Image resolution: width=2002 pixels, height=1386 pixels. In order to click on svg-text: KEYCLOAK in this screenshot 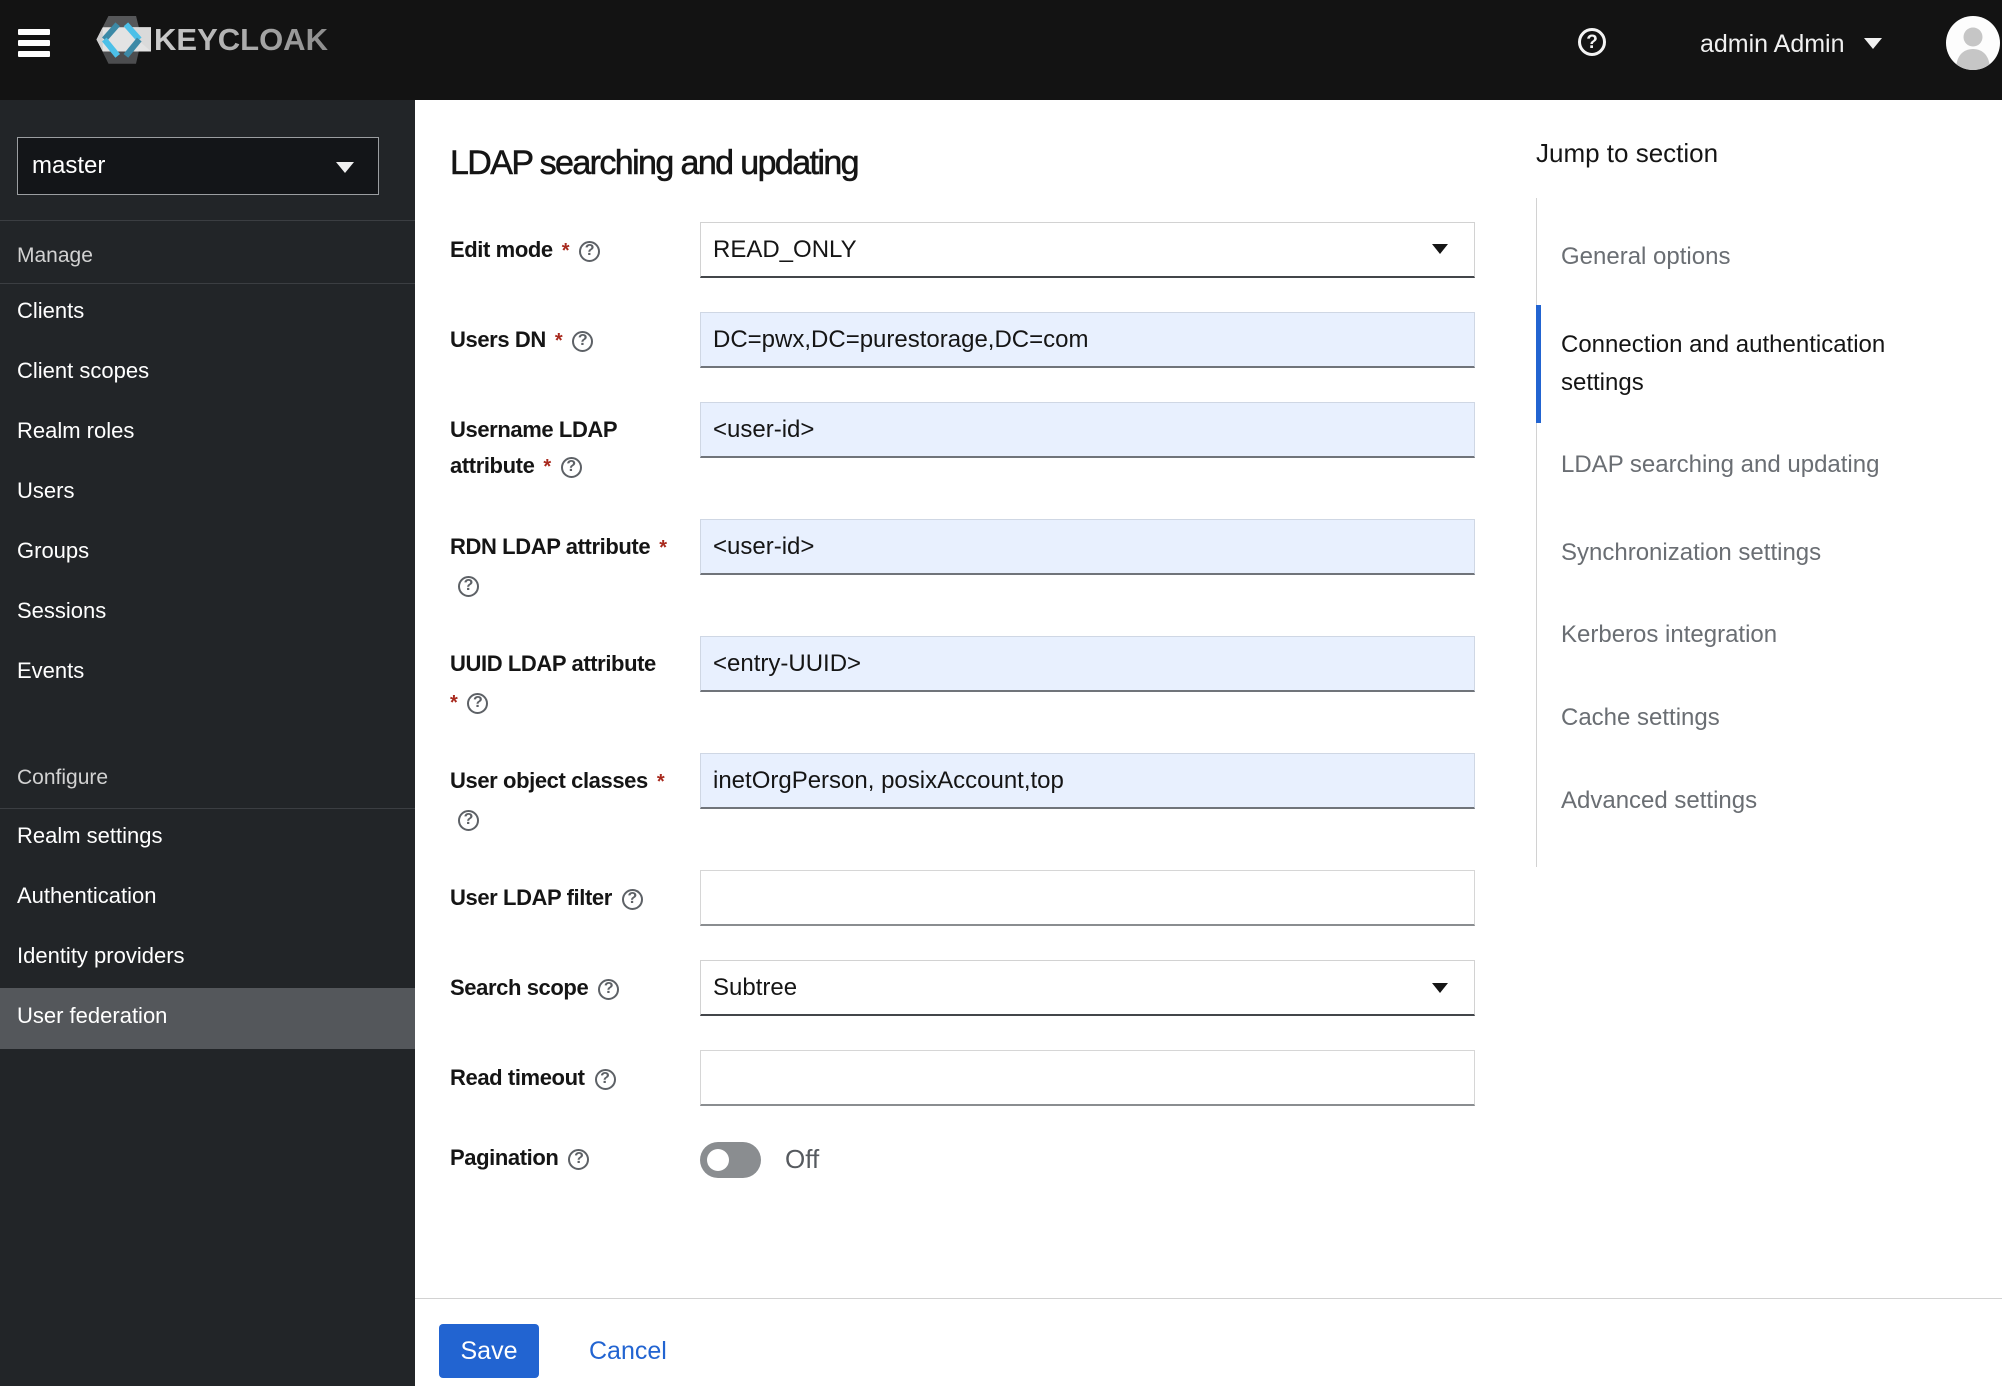, I will do `click(241, 39)`.